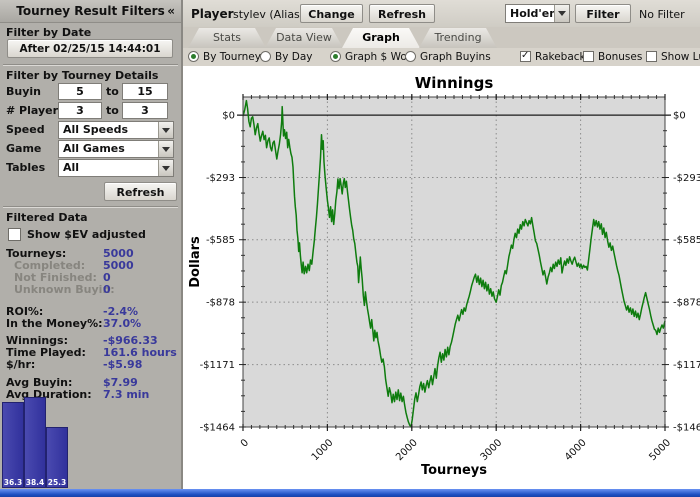  I want to click on x-tick-label: 3000, so click(492, 450).